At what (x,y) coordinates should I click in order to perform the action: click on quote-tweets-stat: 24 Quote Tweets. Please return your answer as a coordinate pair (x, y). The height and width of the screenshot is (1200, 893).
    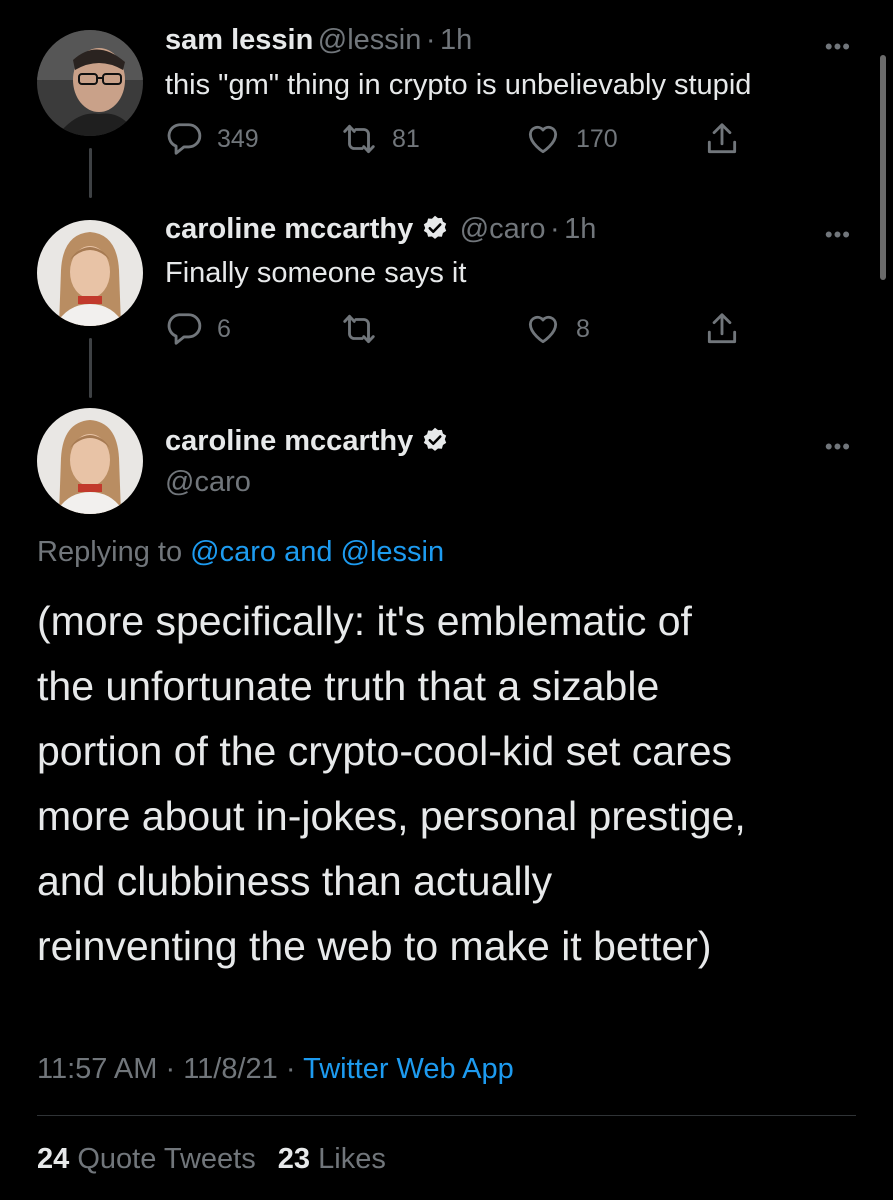
    Looking at the image, I should click on (146, 1159).